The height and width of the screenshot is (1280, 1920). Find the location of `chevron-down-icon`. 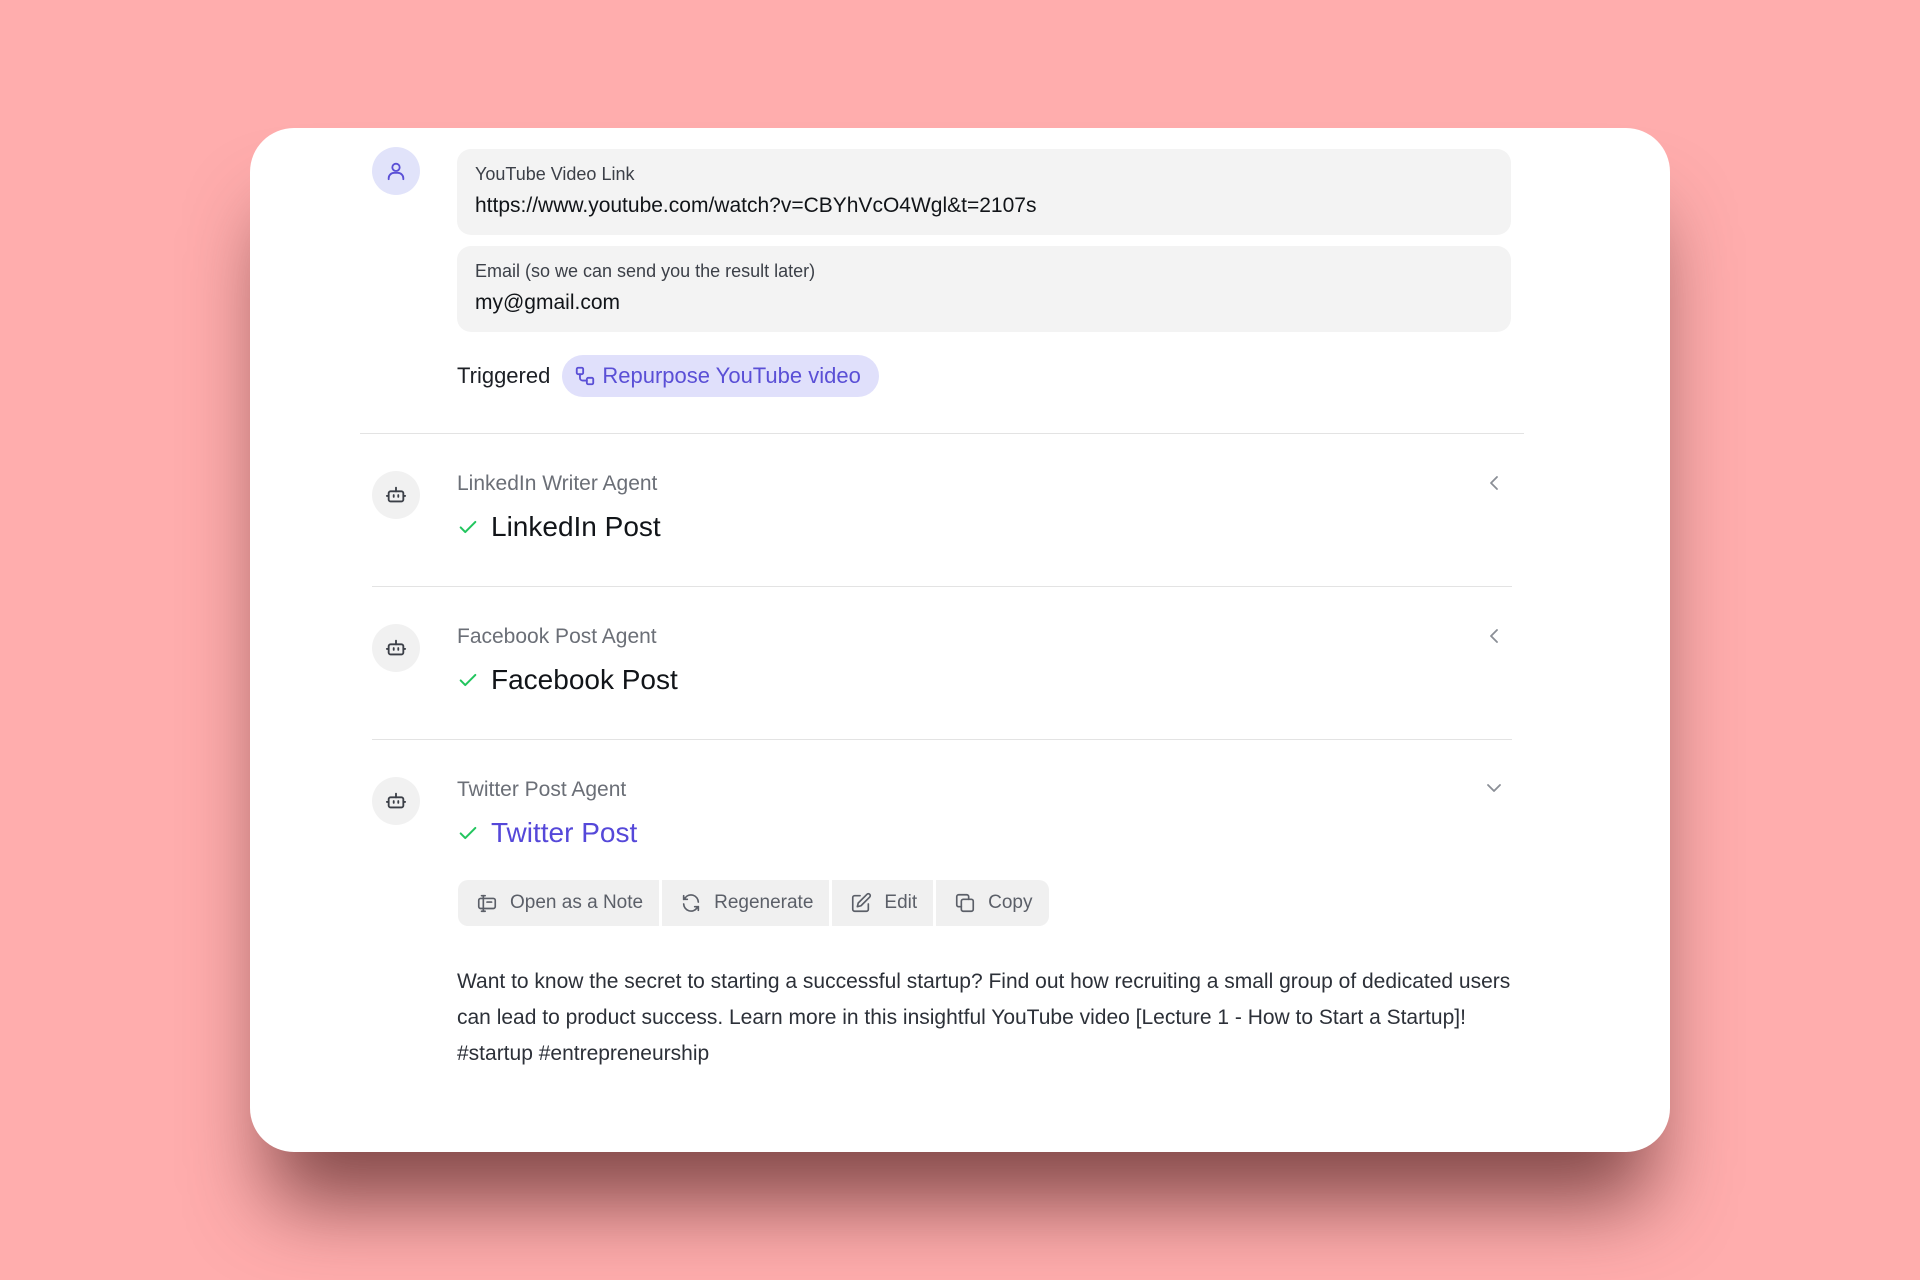

chevron-down-icon is located at coordinates (1494, 788).